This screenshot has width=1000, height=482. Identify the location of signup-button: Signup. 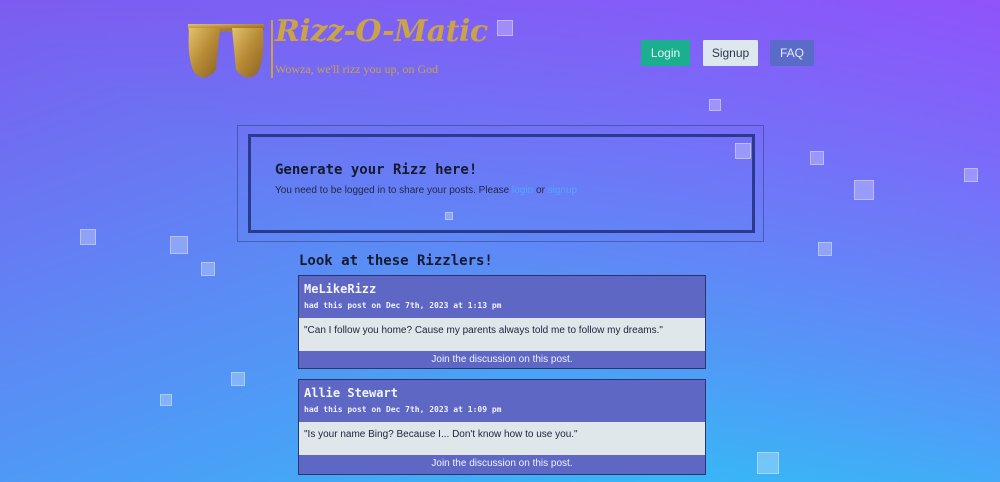
(730, 53).